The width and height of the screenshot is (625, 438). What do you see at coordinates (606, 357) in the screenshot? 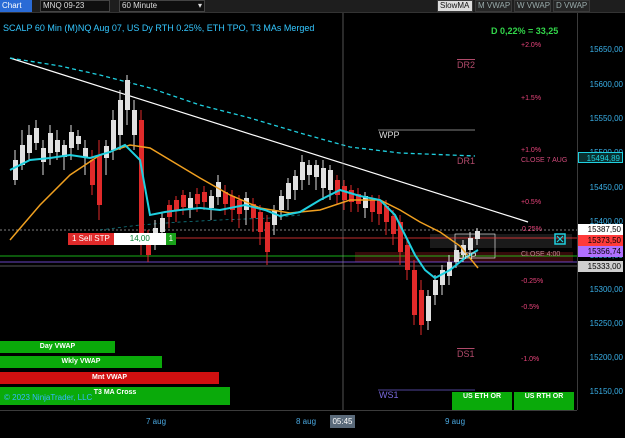
I see `price-tick: 15200,00` at bounding box center [606, 357].